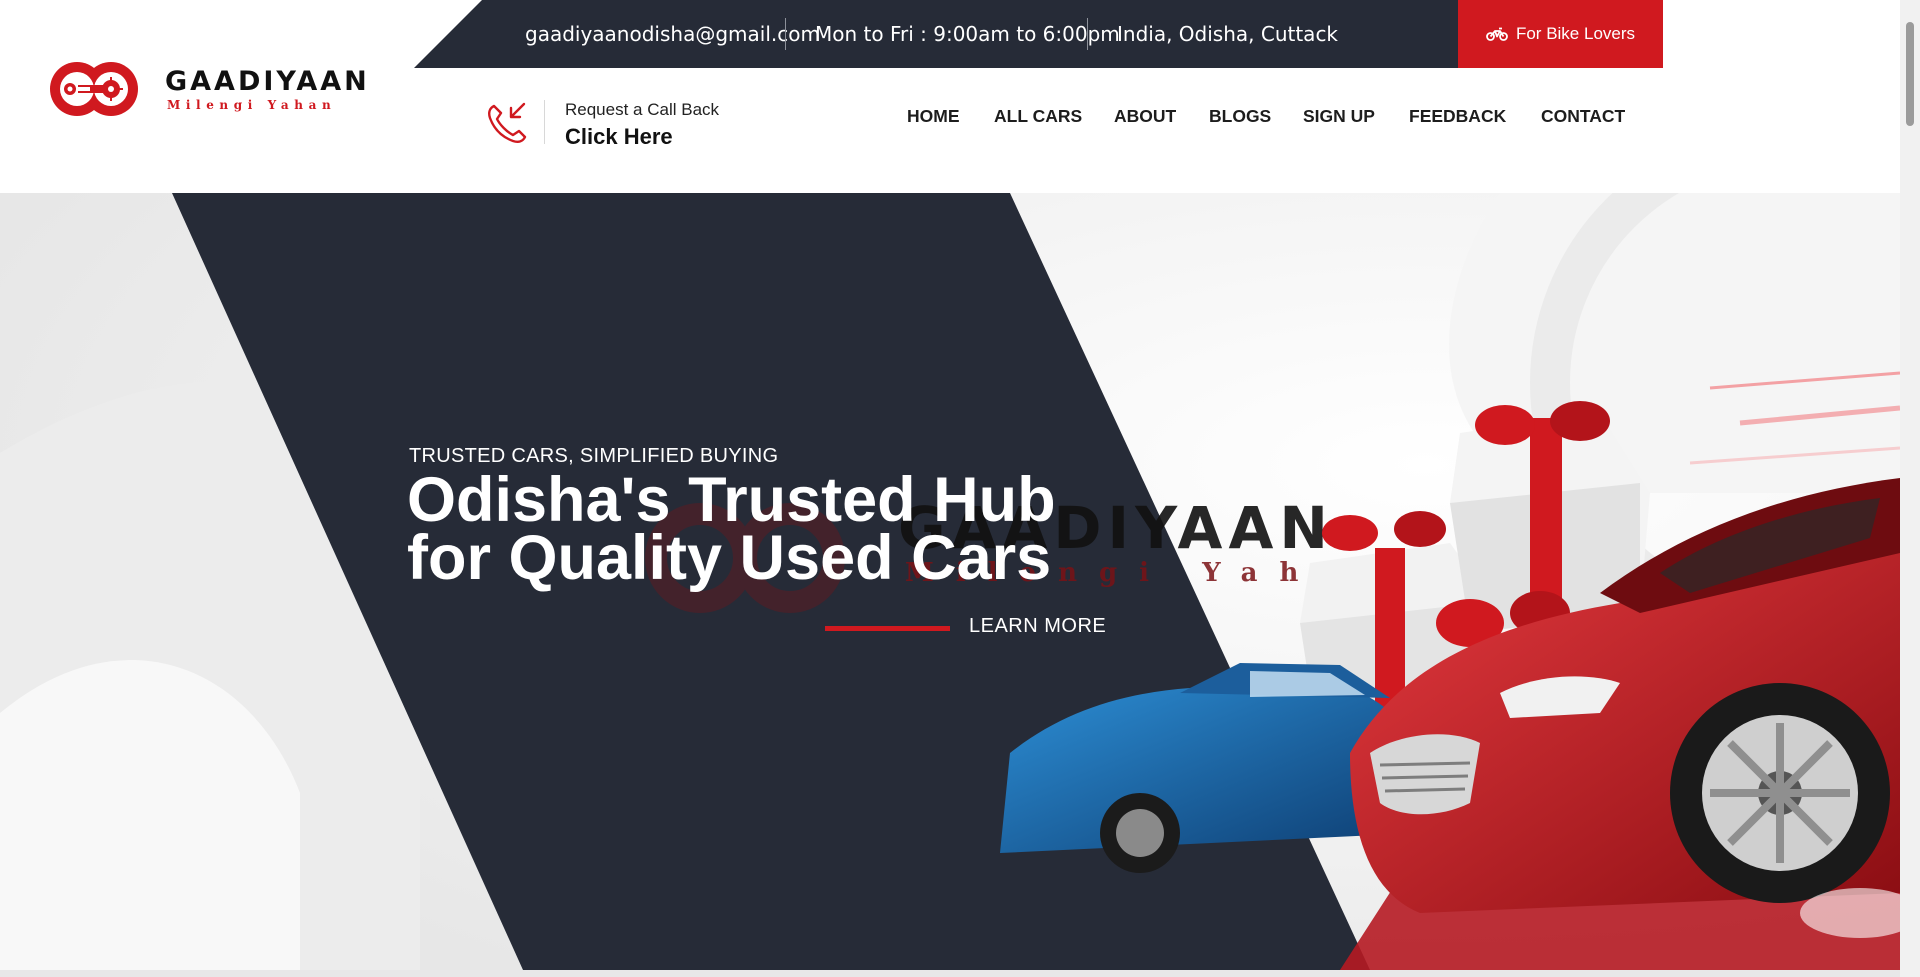 This screenshot has width=1920, height=977. I want to click on logo-name: GAADIYAAN, so click(267, 81).